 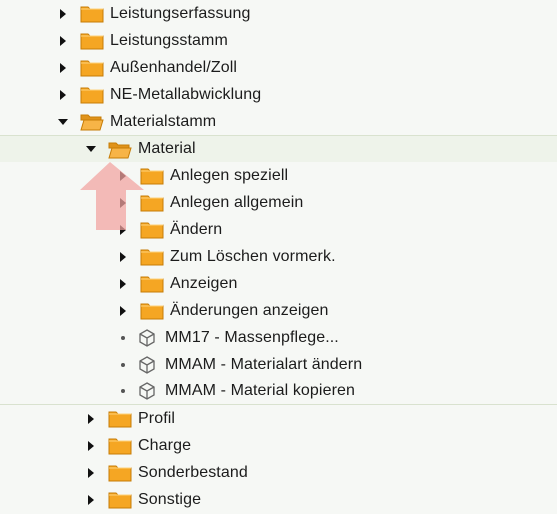 I want to click on tree-item-anlegen-allgemein: Anlegen allgemein, so click(x=278, y=202).